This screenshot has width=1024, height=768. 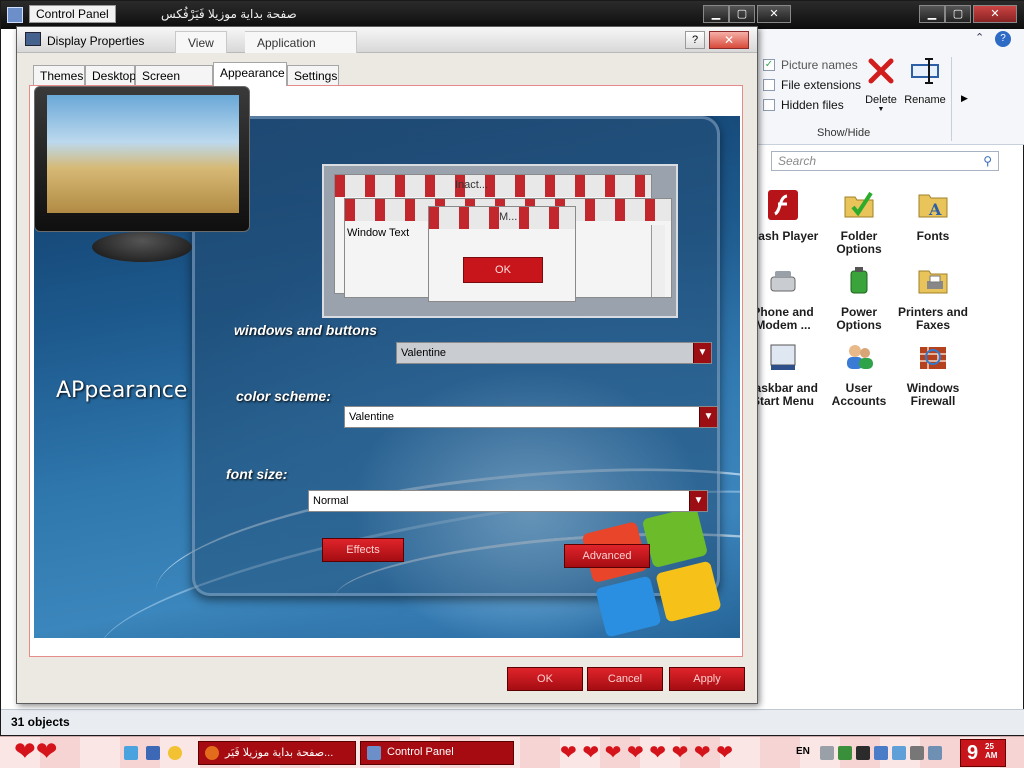 What do you see at coordinates (821, 85) in the screenshot?
I see `file-extensions-label: File extensions` at bounding box center [821, 85].